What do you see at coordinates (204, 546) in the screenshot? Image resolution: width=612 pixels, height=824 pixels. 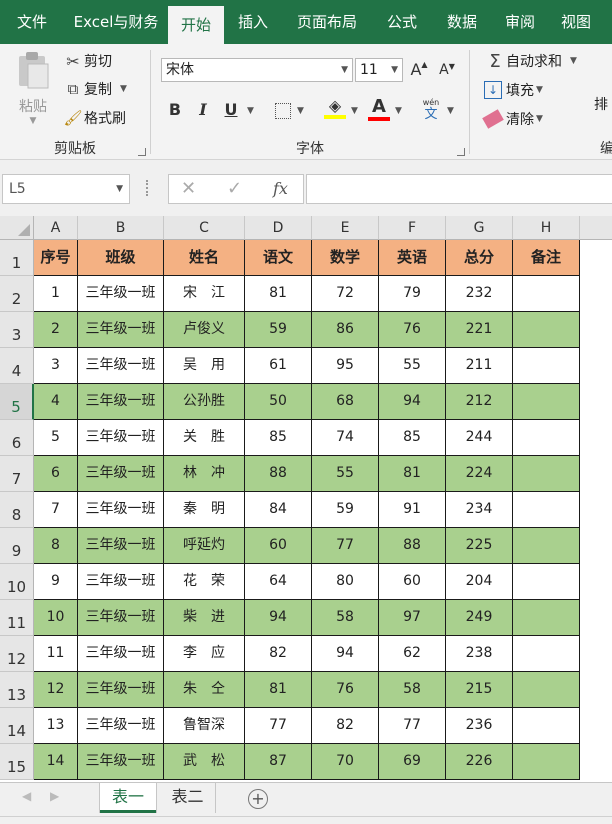 I see `table-cell: 呼延灼` at bounding box center [204, 546].